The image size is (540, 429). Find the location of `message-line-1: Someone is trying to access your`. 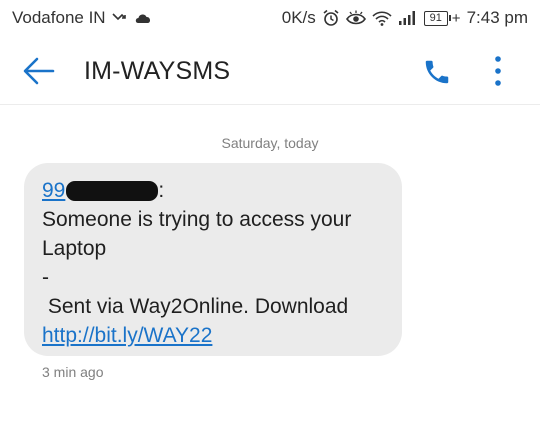

message-line-1: Someone is trying to access your is located at coordinates (197, 219).